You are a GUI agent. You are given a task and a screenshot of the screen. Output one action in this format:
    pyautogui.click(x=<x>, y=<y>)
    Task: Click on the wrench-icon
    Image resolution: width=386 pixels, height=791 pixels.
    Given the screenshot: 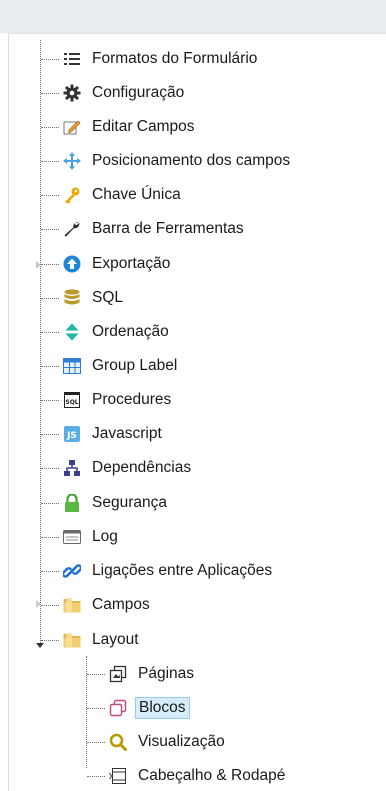 What is the action you would take?
    pyautogui.click(x=72, y=229)
    